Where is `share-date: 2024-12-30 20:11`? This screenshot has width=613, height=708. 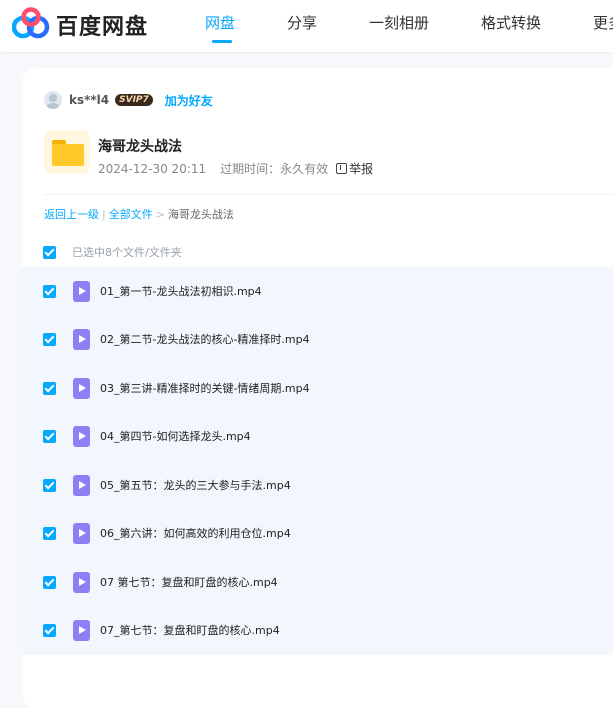
share-date: 2024-12-30 20:11 is located at coordinates (152, 168).